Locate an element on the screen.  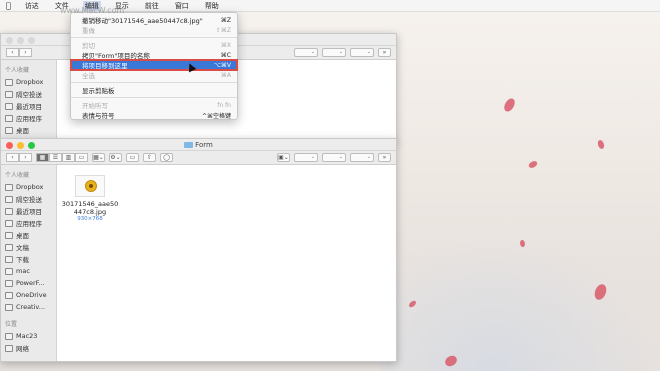
menu-item-label: 撤销移动"30171546_aae50447c8.jpg" is located at coordinates (142, 21).